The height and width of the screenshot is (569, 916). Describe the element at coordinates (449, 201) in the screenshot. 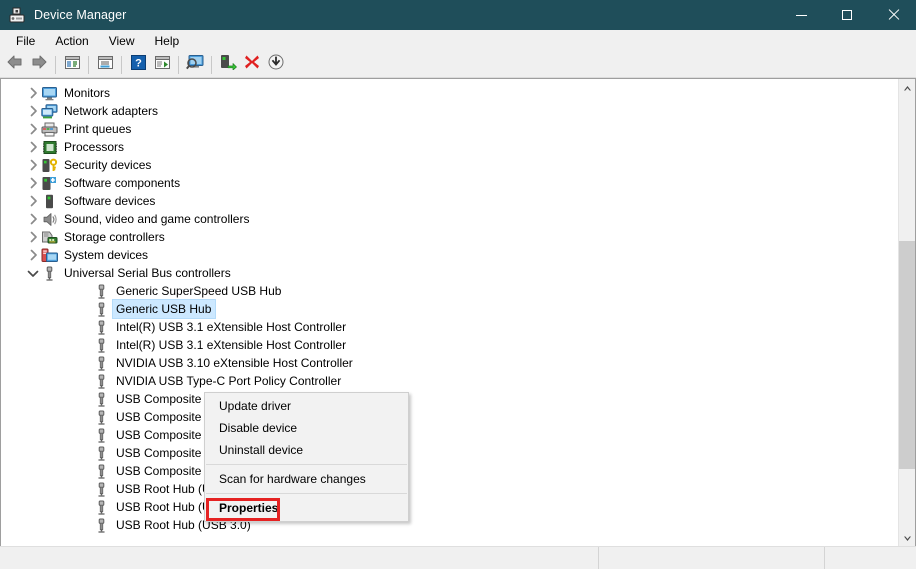

I see `tree-item: Software devices` at that location.